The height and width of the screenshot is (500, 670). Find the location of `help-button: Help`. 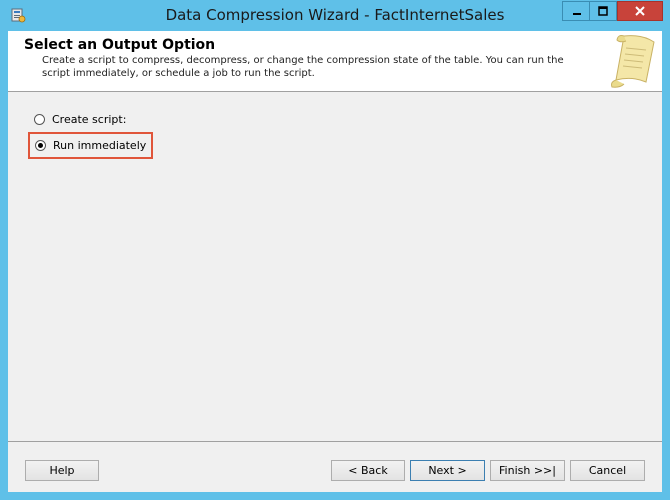

help-button: Help is located at coordinates (62, 470).